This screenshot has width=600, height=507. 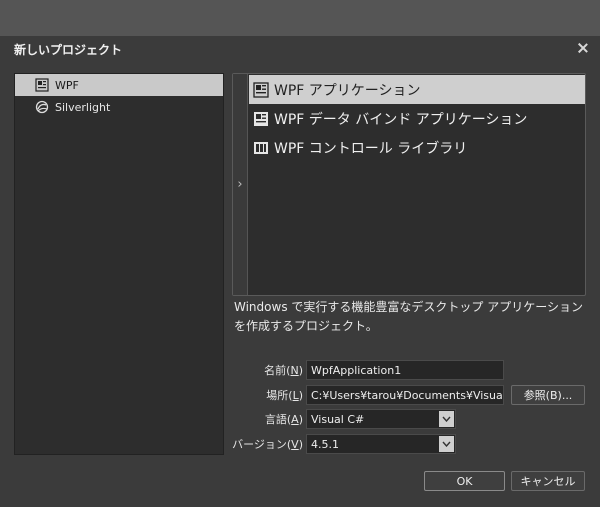 What do you see at coordinates (261, 89) in the screenshot?
I see `wpf-app-icon` at bounding box center [261, 89].